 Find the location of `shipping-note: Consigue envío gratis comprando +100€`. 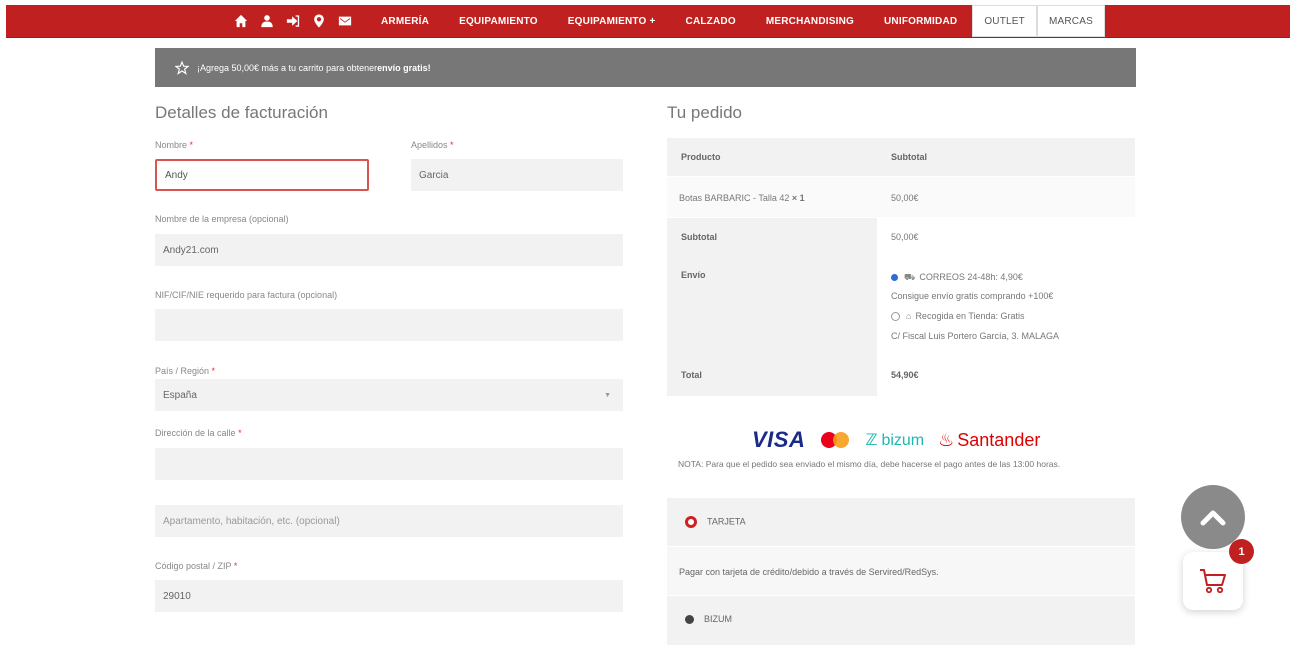

shipping-note: Consigue envío gratis comprando +100€ is located at coordinates (972, 296).